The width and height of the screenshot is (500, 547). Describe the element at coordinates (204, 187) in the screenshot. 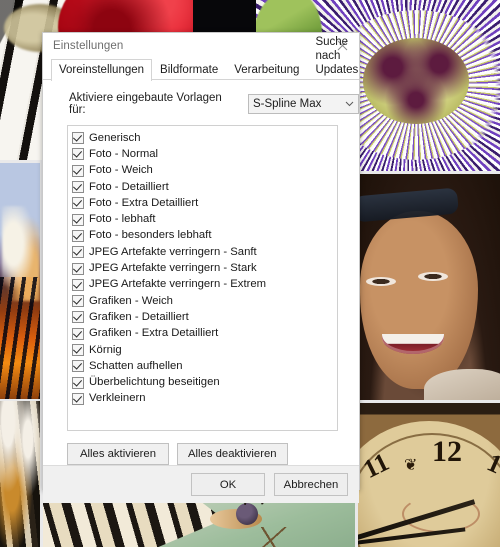

I see `preset-list-item: Foto - Detailliert` at that location.